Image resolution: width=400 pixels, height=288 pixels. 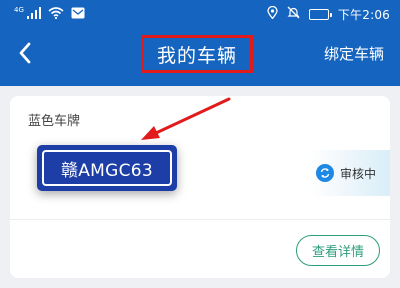 I want to click on page-title: 我的车辆, so click(x=197, y=54).